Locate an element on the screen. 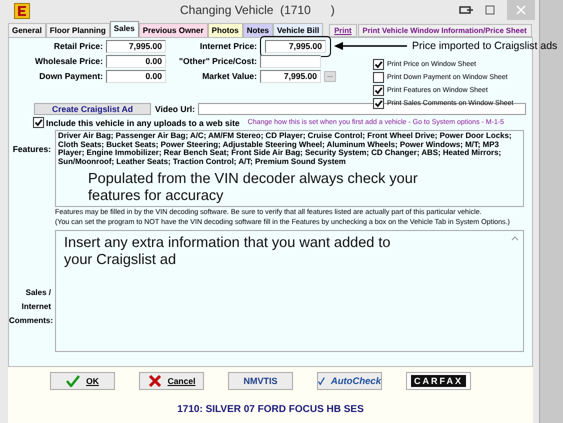 The image size is (563, 423). carfax-button: CARFAX is located at coordinates (438, 381).